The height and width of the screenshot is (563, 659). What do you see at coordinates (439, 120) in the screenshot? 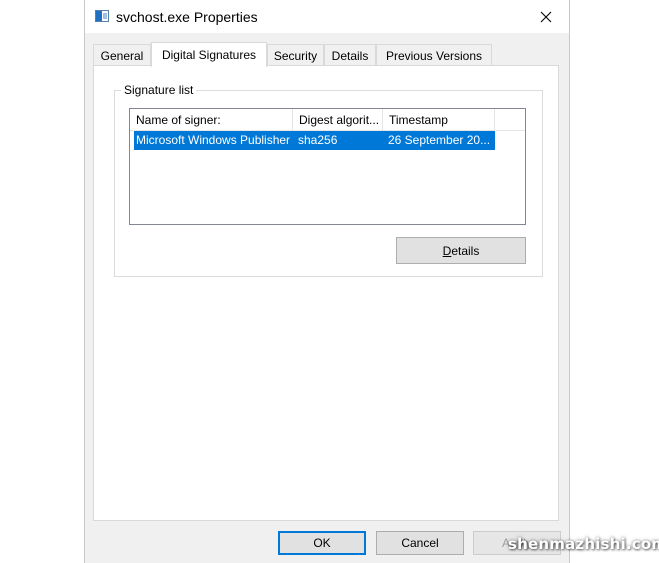
I see `column-header-timestamp: Timestamp` at bounding box center [439, 120].